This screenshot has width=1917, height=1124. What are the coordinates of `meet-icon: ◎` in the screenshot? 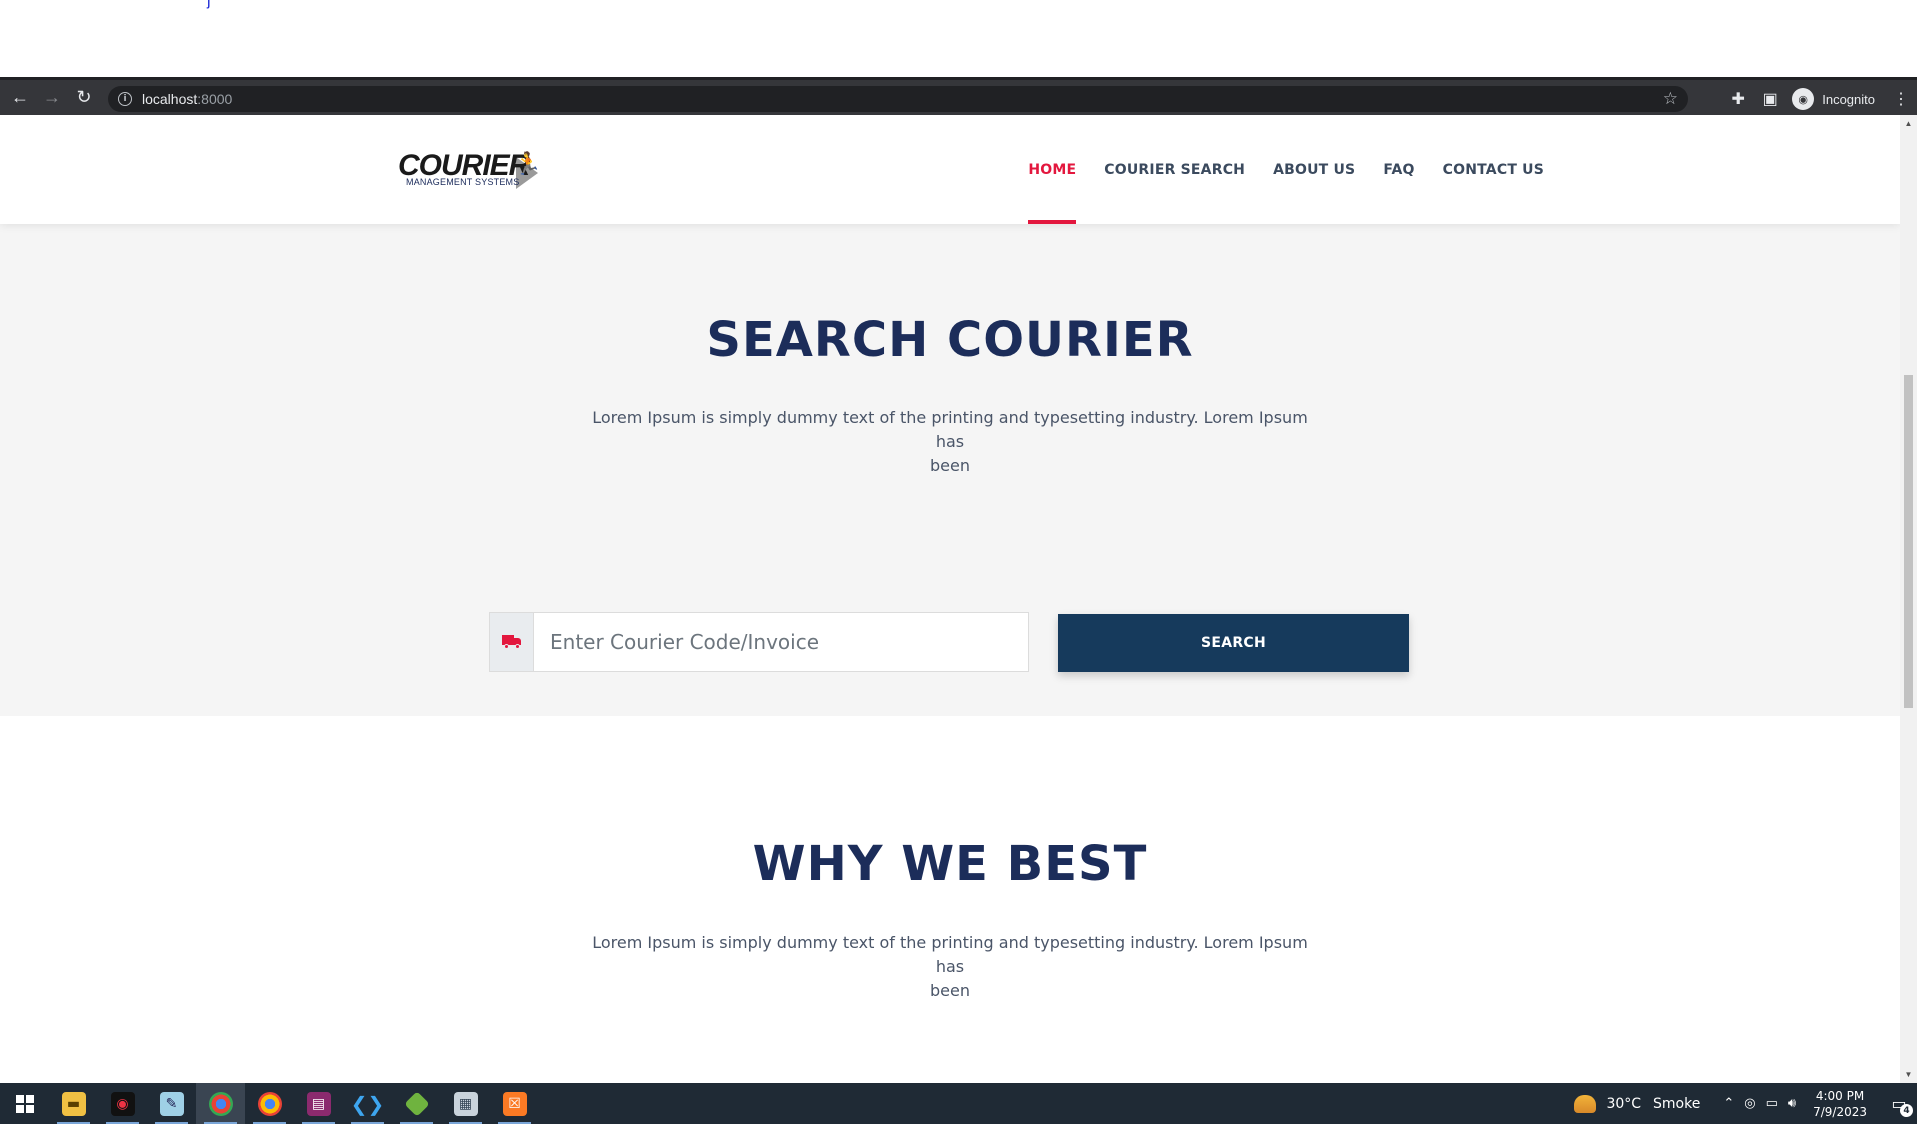 It's located at (1749, 1103).